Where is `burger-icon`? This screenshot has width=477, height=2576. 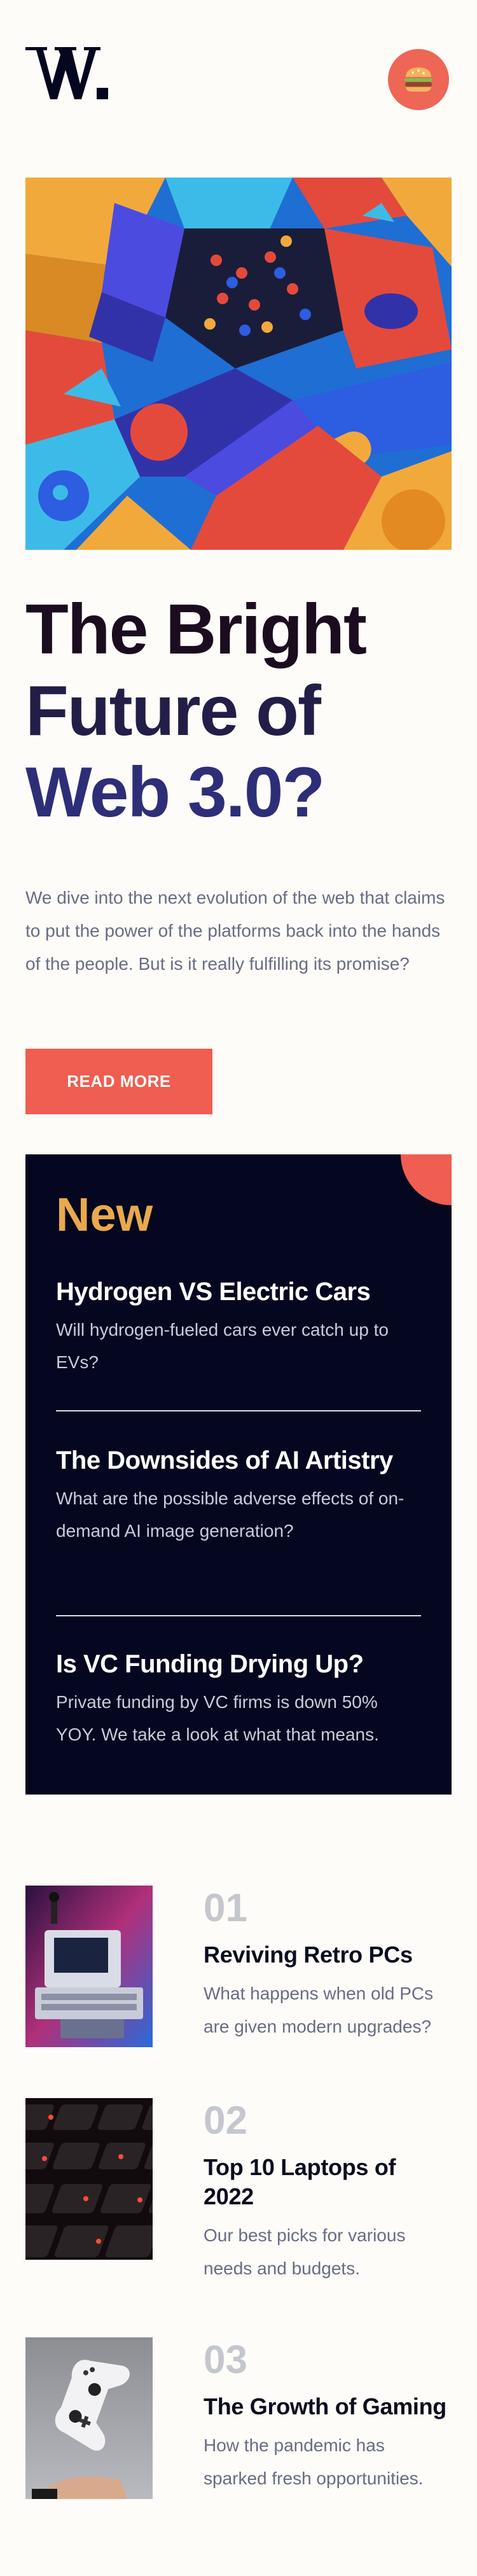
burger-icon is located at coordinates (418, 79).